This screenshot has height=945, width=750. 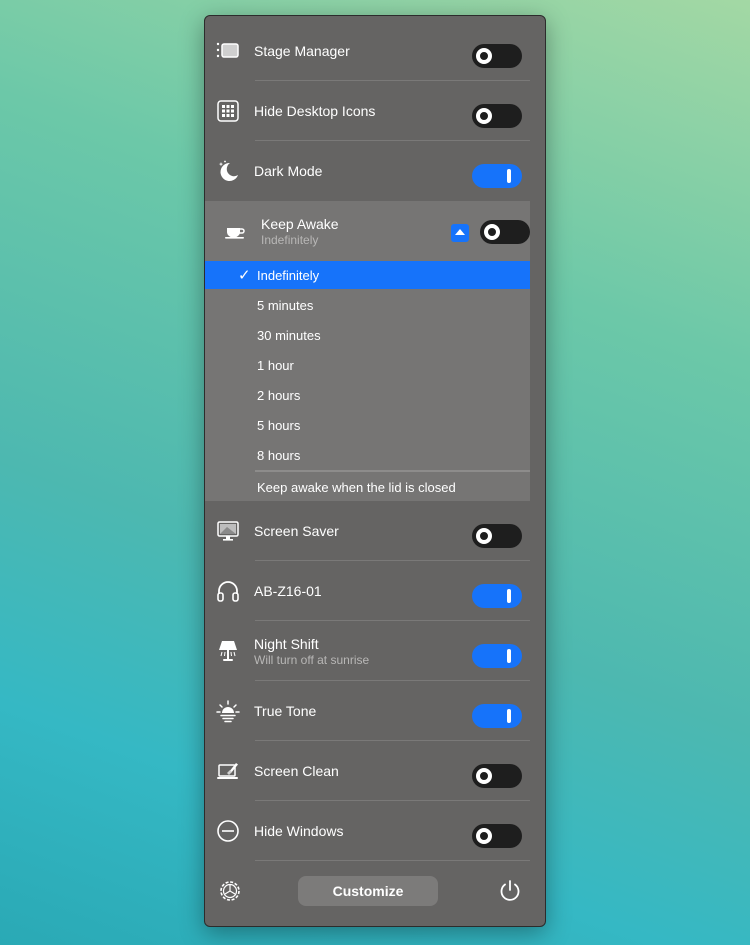 What do you see at coordinates (228, 771) in the screenshot?
I see `laptop-clean-icon` at bounding box center [228, 771].